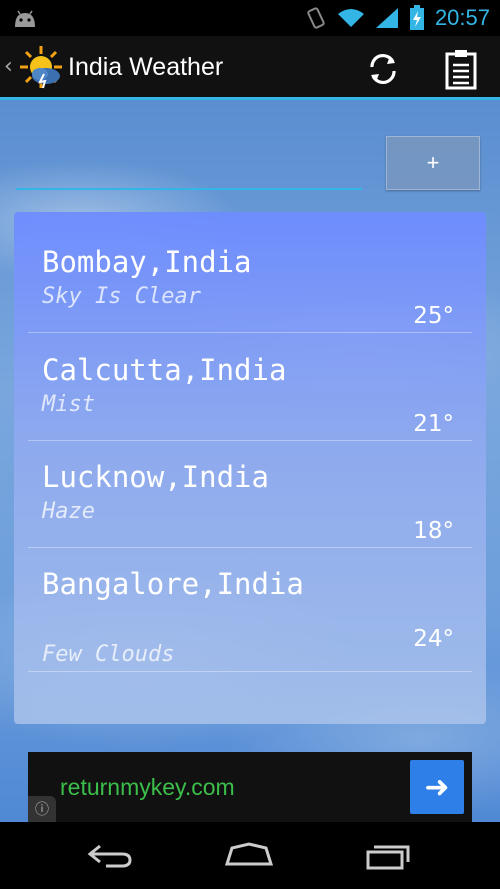  I want to click on temperature: 21°, so click(433, 424).